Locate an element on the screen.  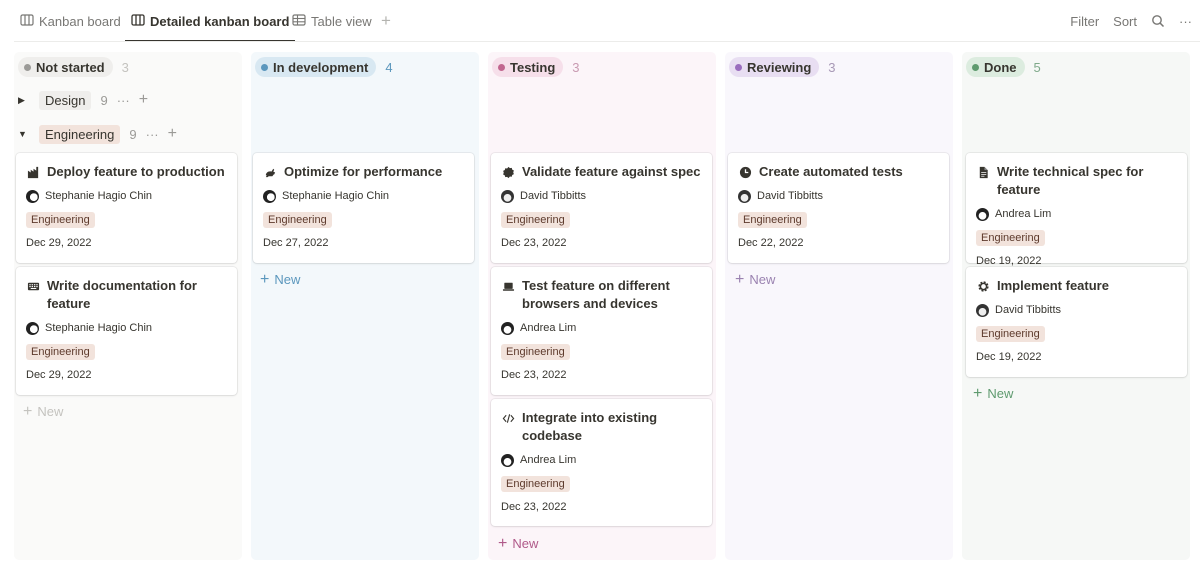
status-pill-testing: Testing is located at coordinates (528, 67).